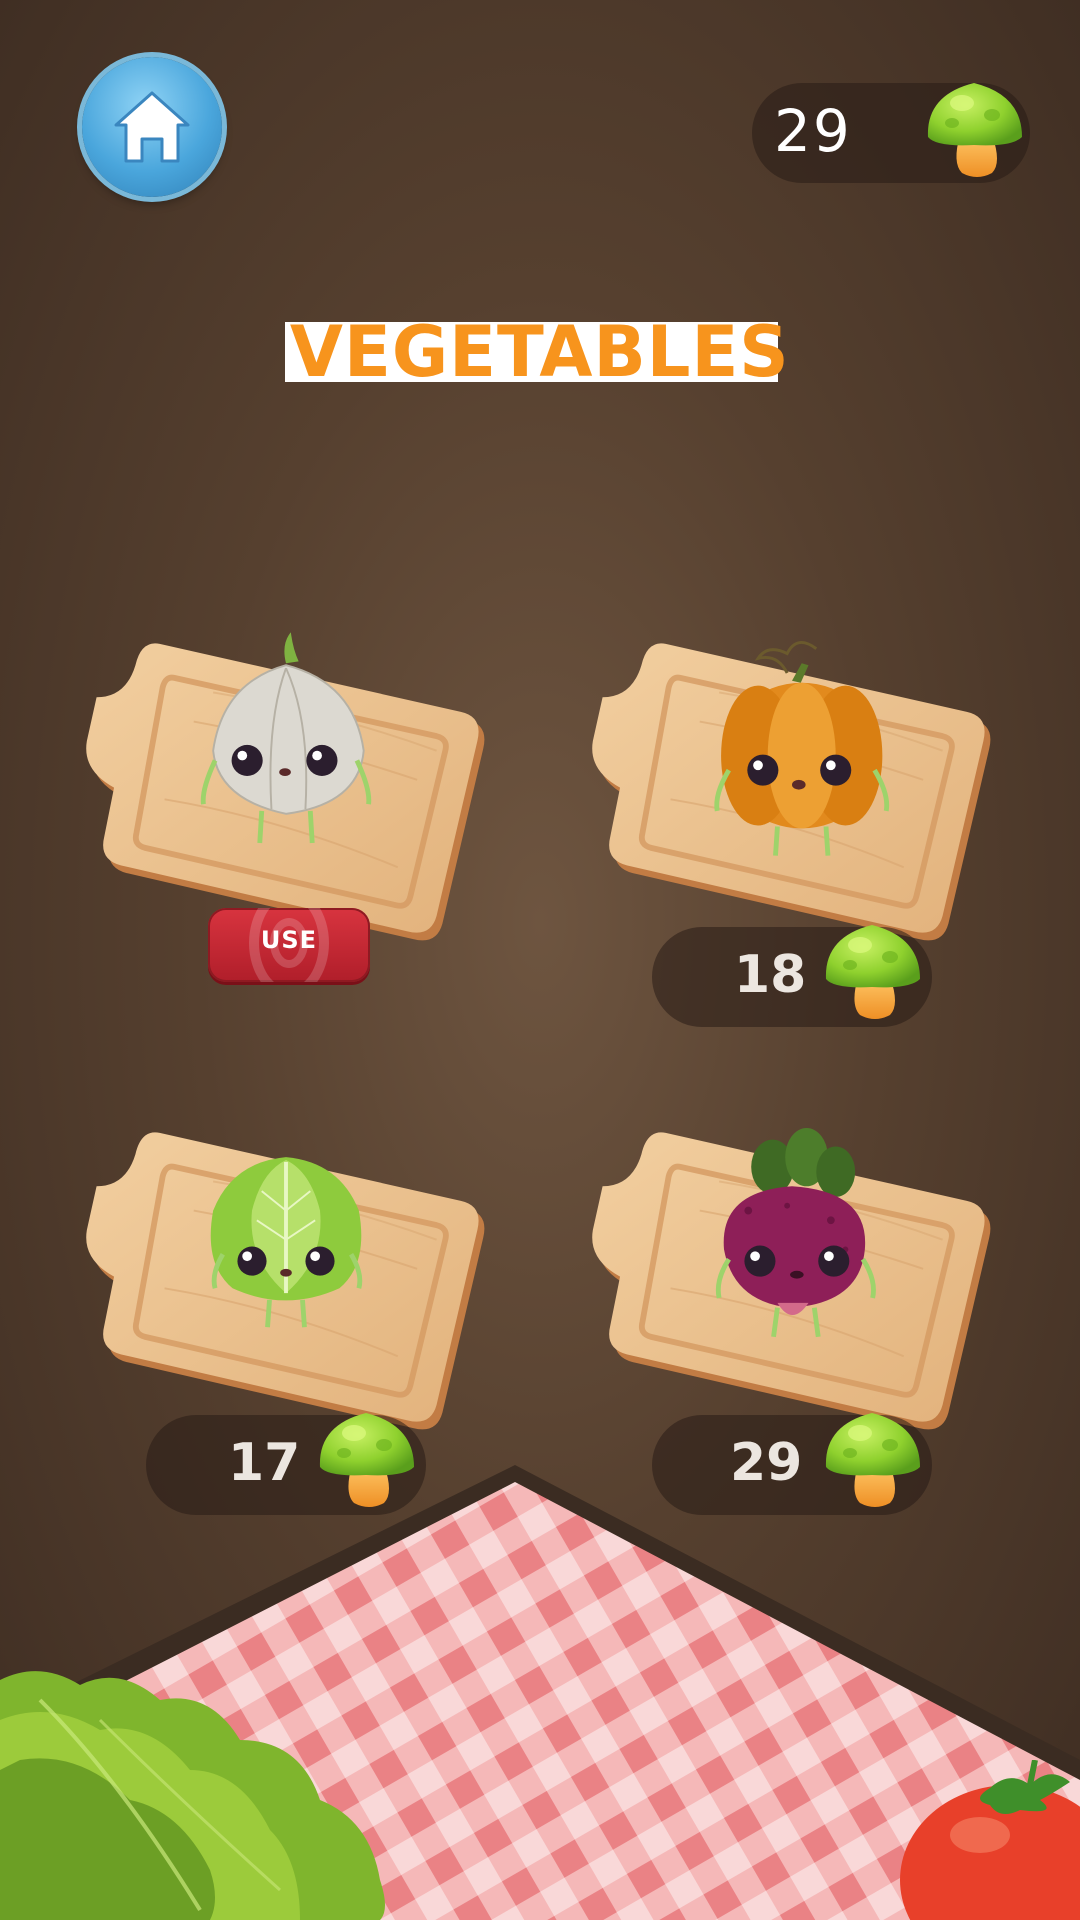 Image resolution: width=1080 pixels, height=1920 pixels. Describe the element at coordinates (286, 775) in the screenshot. I see `garlic-item-card` at that location.